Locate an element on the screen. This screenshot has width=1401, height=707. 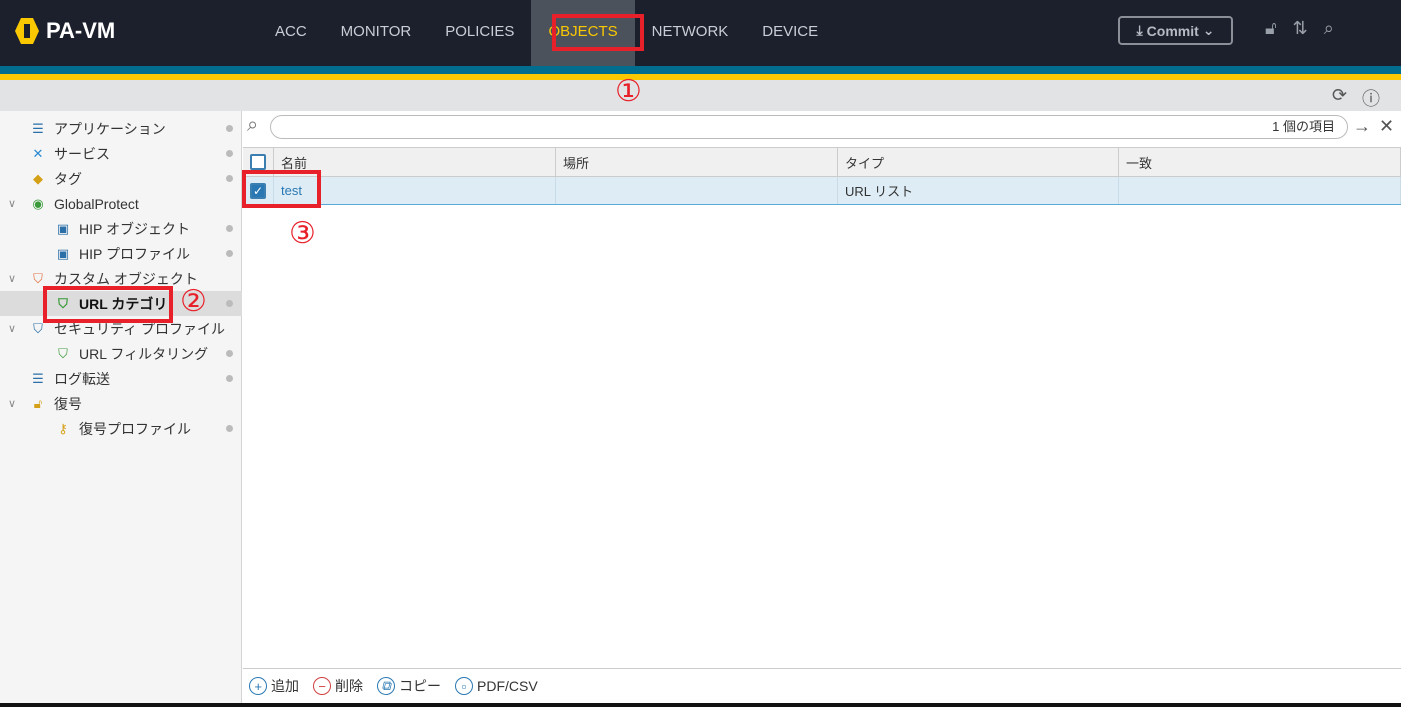
commit-icon: ⤓ is located at coordinates (1139, 30).